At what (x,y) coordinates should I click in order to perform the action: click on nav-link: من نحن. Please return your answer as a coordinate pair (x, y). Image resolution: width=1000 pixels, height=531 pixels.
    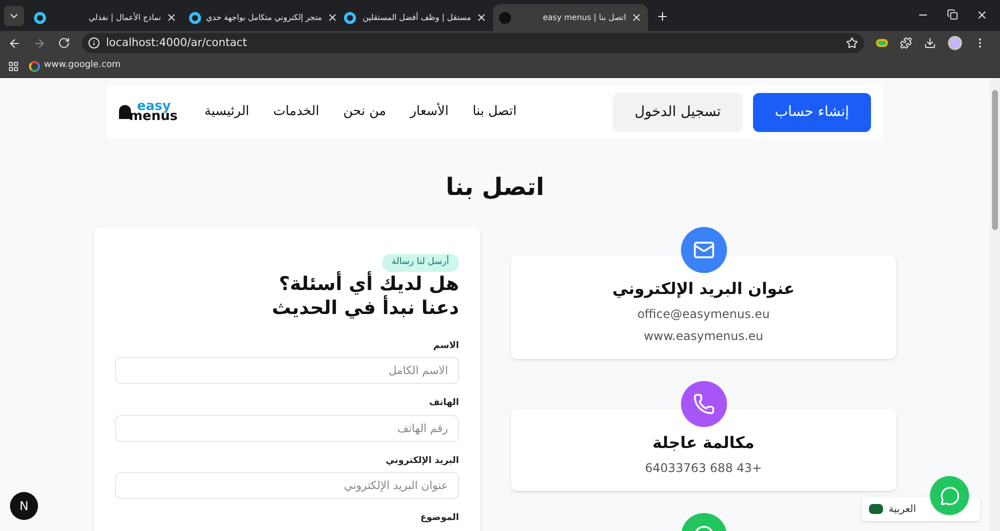
    Looking at the image, I should click on (364, 112).